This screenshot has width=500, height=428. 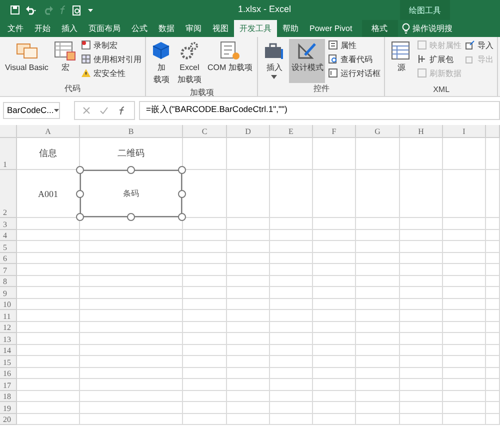 I want to click on ribbon-button: 使用相对引用, so click(x=111, y=59).